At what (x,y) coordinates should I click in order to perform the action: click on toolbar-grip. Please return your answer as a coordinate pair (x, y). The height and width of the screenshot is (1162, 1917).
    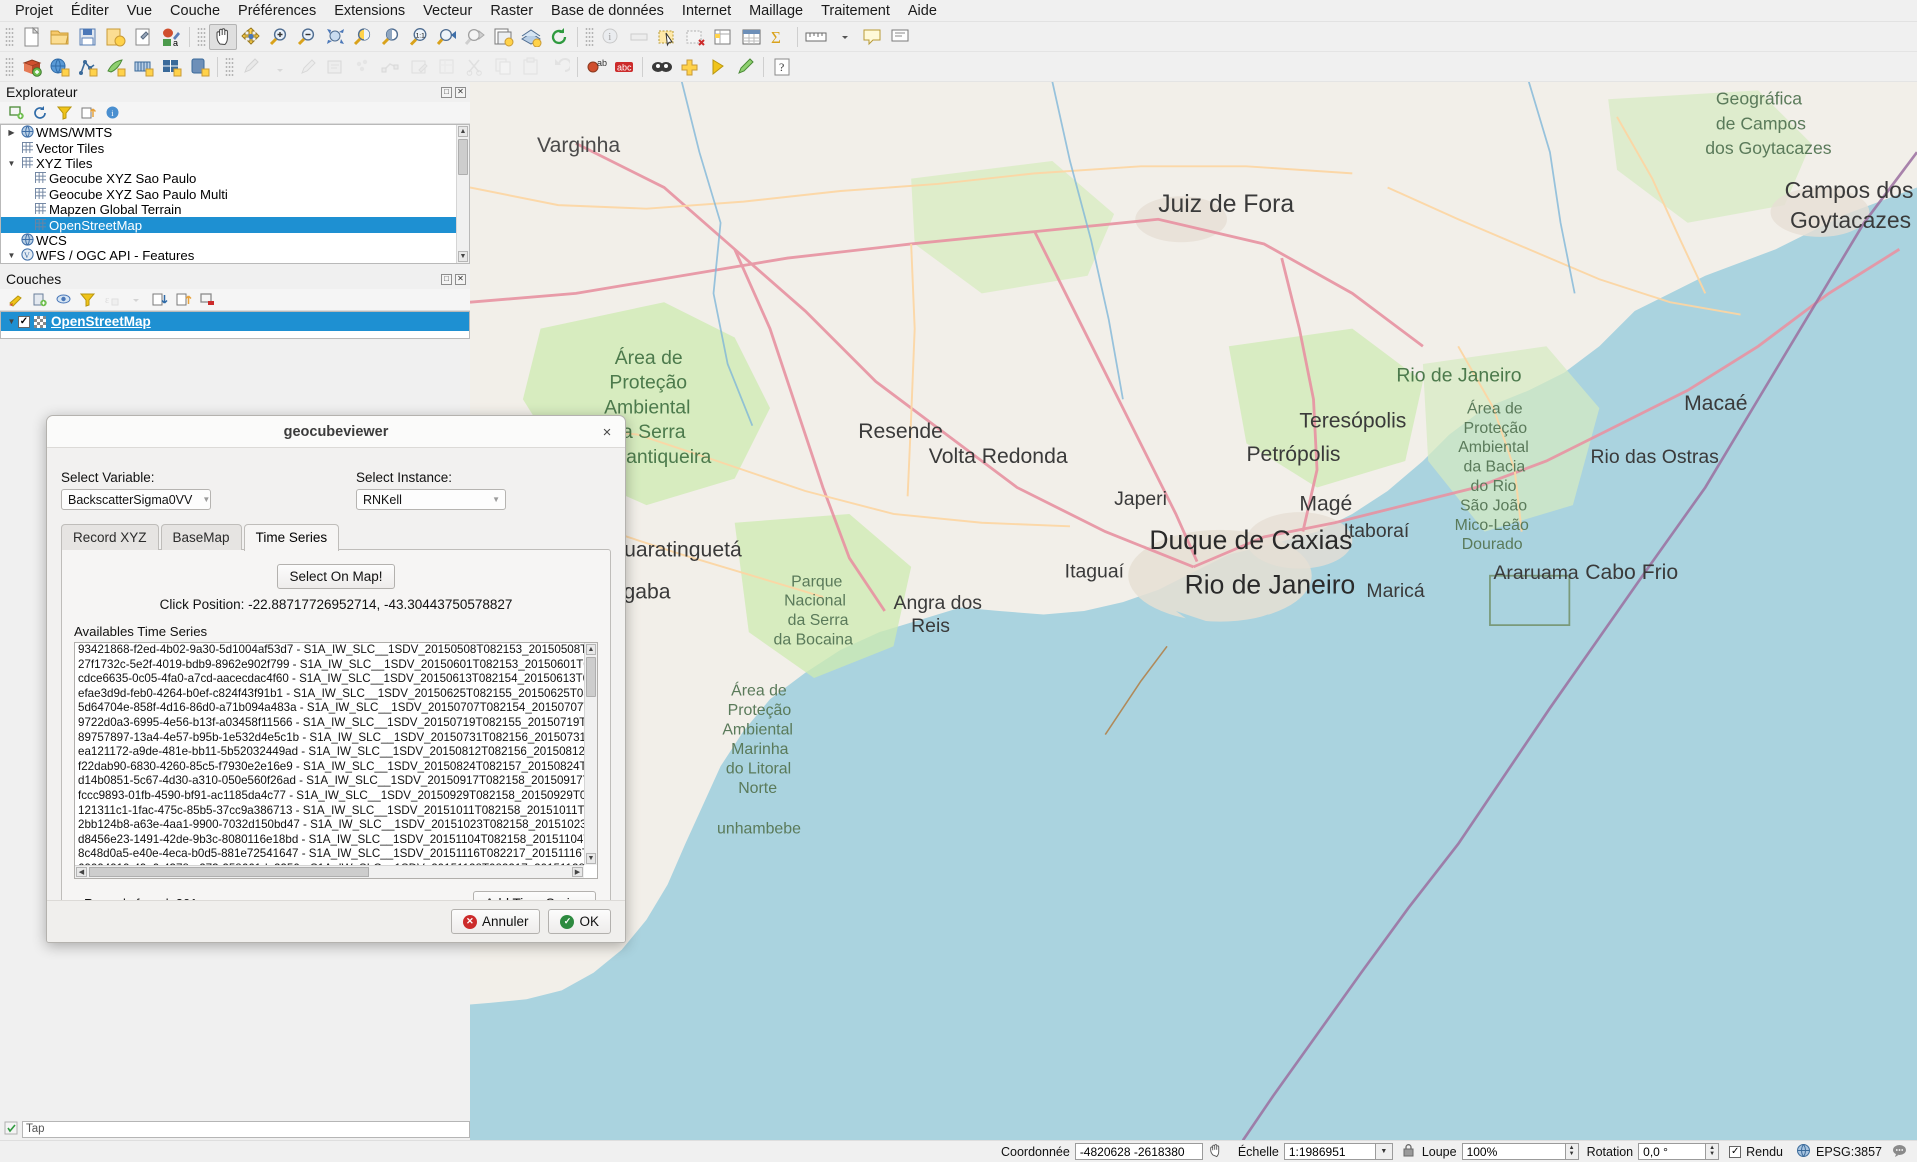
    Looking at the image, I should click on (9, 36).